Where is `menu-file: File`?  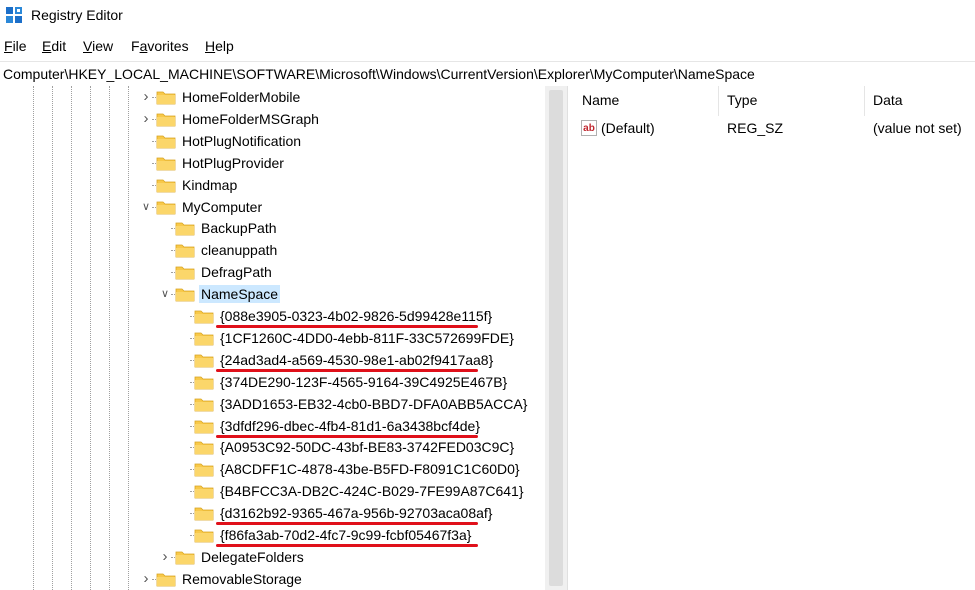
menu-file: File is located at coordinates (15, 46).